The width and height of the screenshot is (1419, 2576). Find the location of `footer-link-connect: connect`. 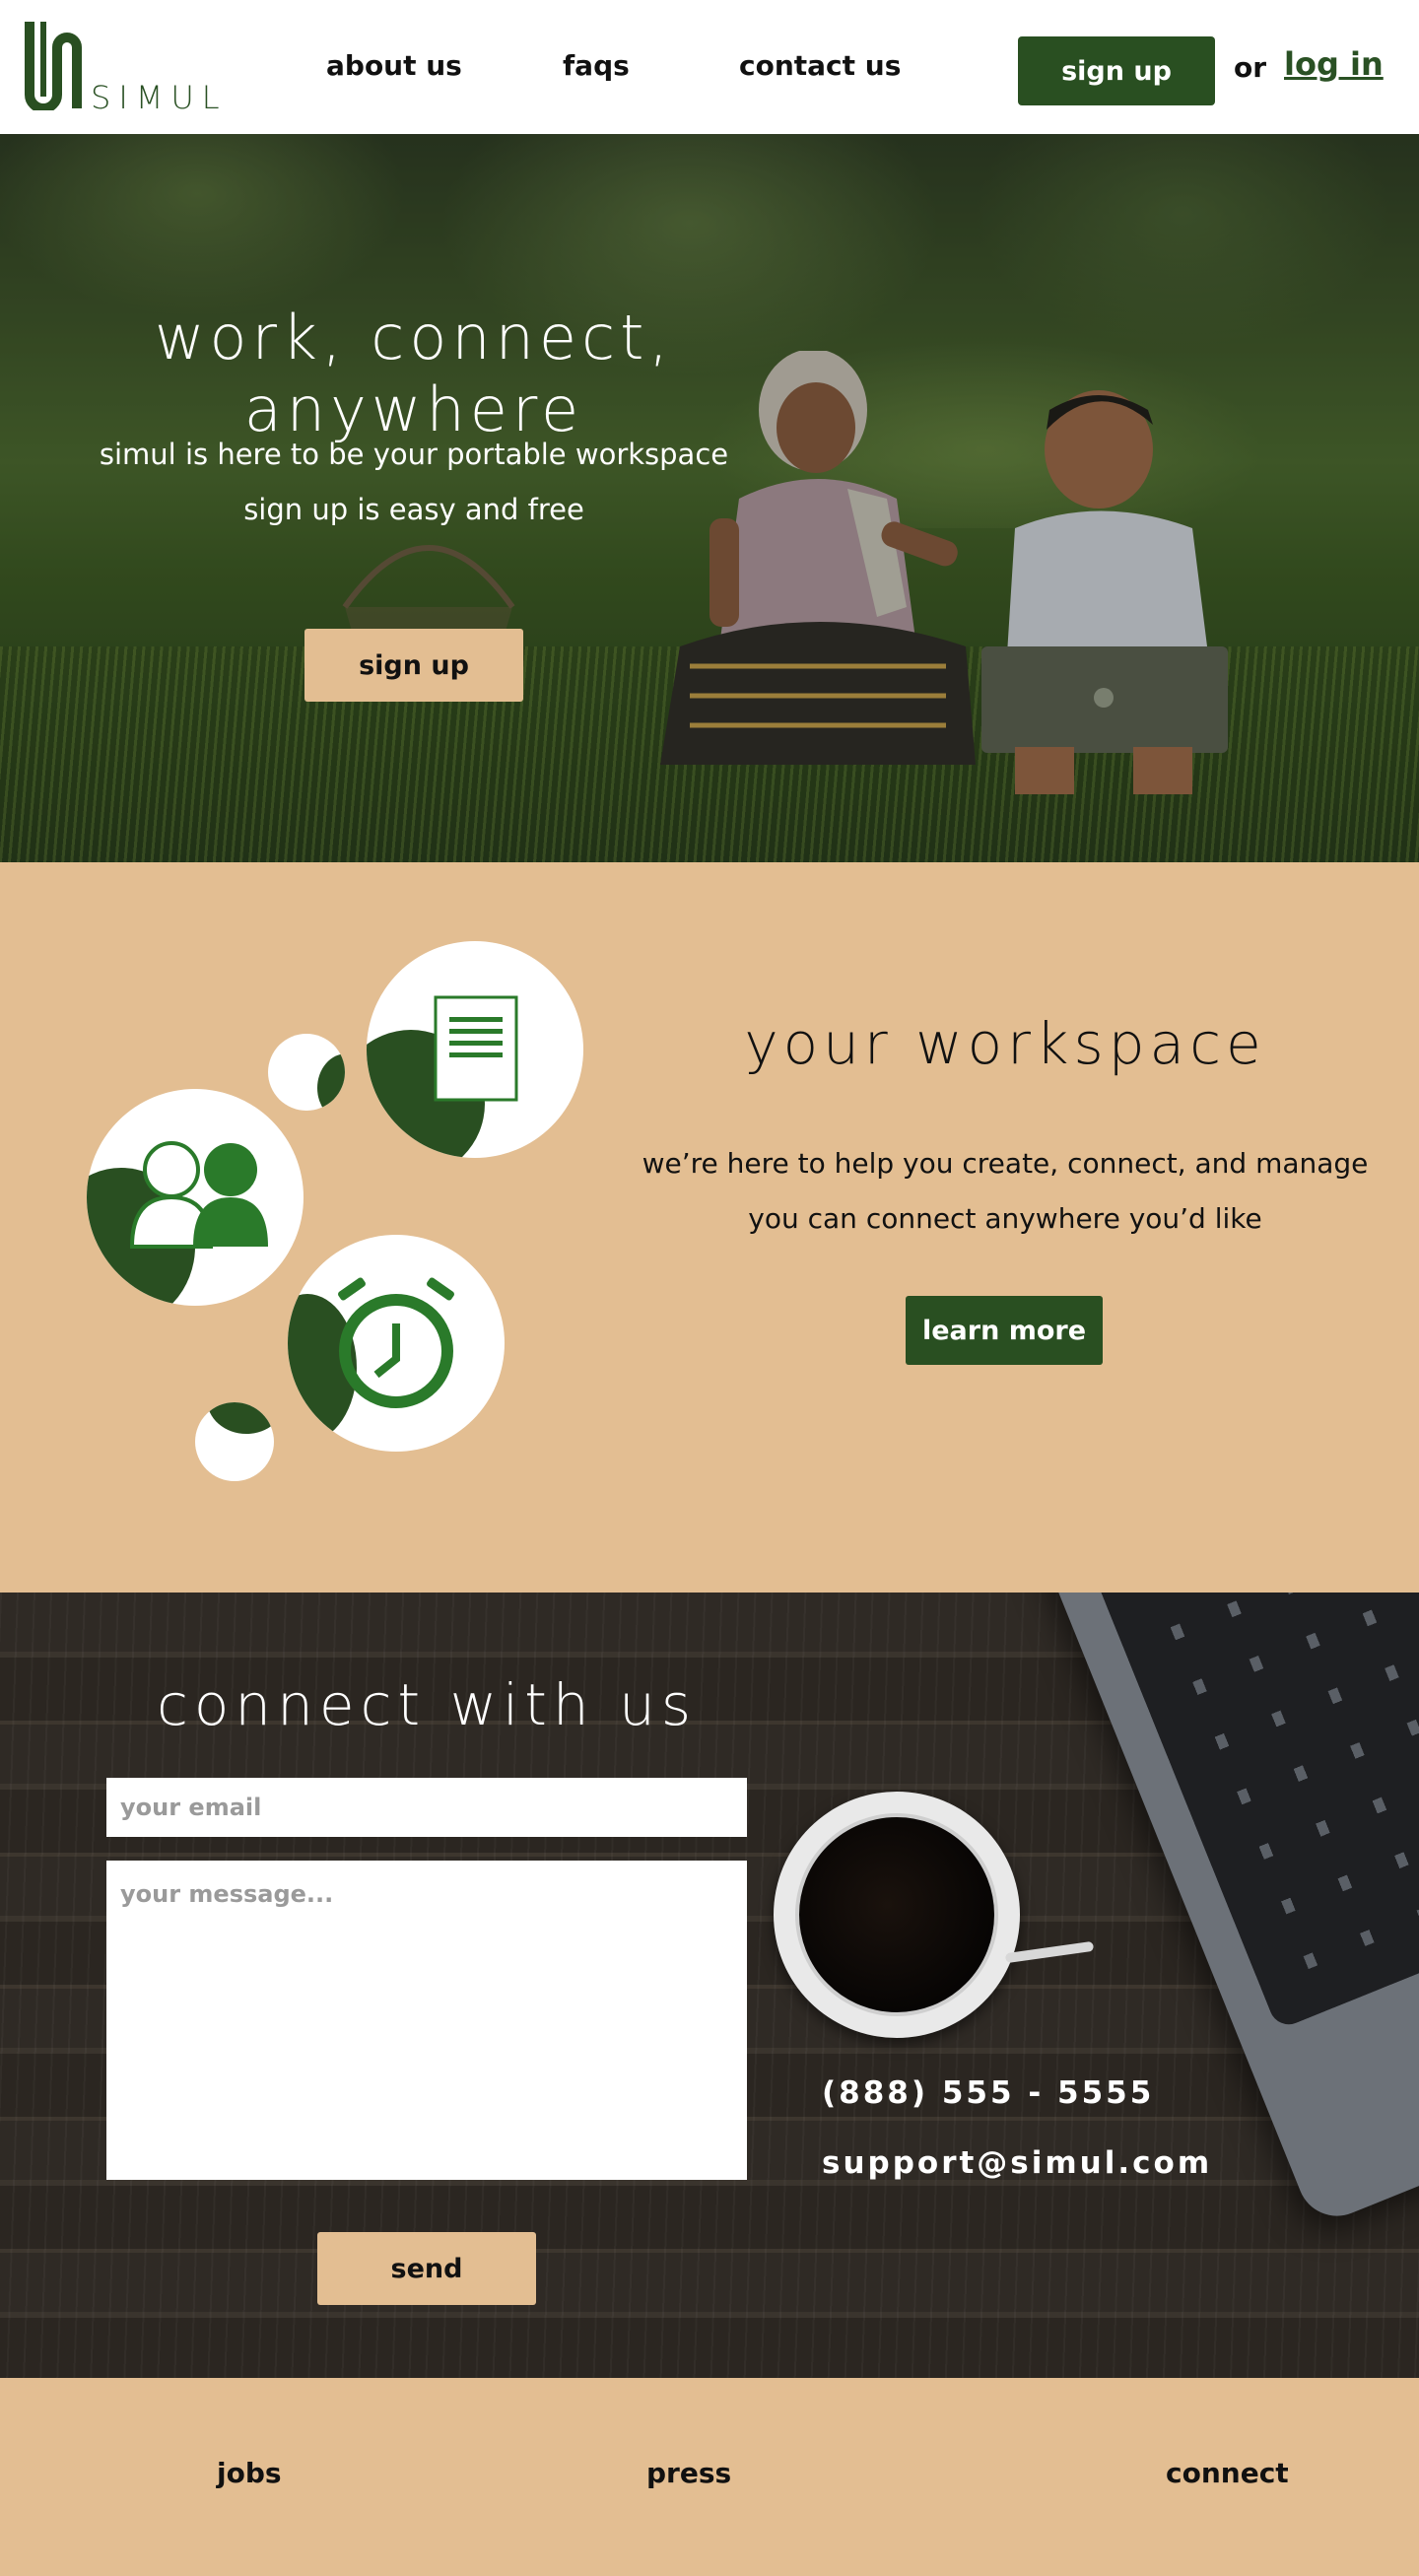

footer-link-connect: connect is located at coordinates (1227, 2473).